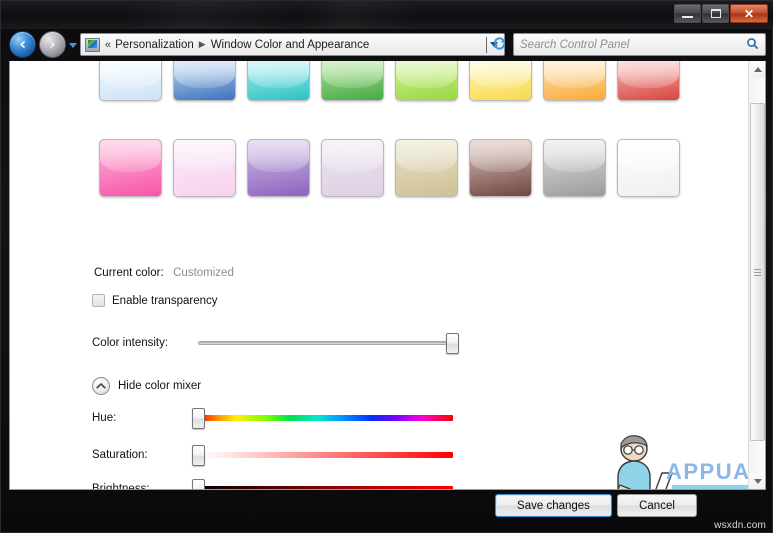  Describe the element at coordinates (452, 343) in the screenshot. I see `color-intensity-thumb` at that location.